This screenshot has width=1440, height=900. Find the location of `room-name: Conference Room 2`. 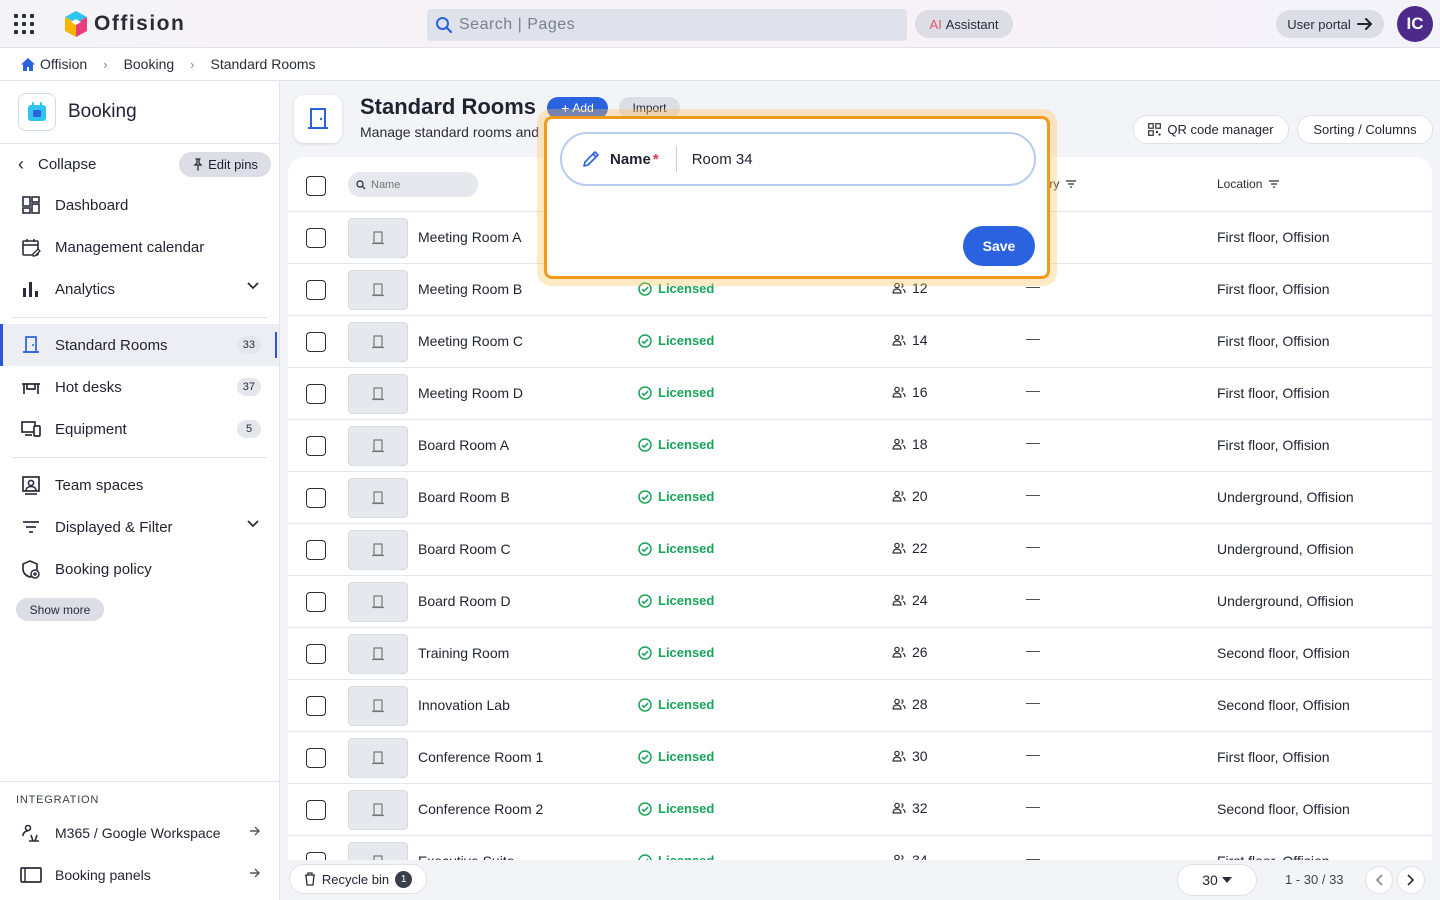

room-name: Conference Room 2 is located at coordinates (480, 809).